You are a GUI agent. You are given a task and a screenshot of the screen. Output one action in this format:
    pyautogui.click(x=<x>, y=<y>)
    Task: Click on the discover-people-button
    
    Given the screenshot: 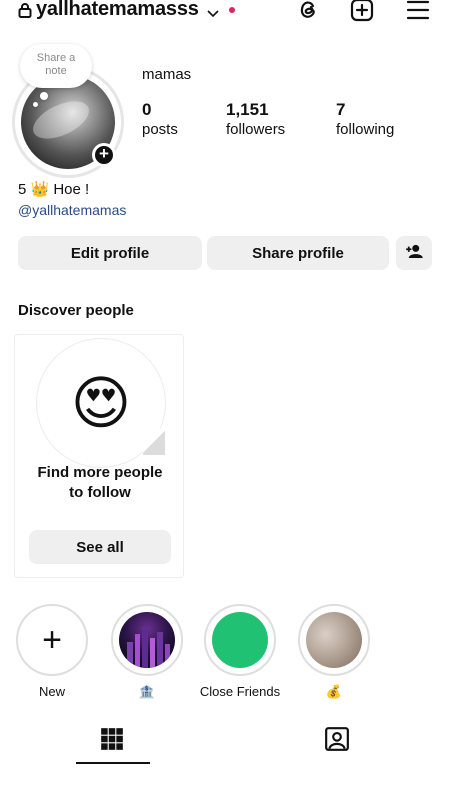 What is the action you would take?
    pyautogui.click(x=414, y=253)
    